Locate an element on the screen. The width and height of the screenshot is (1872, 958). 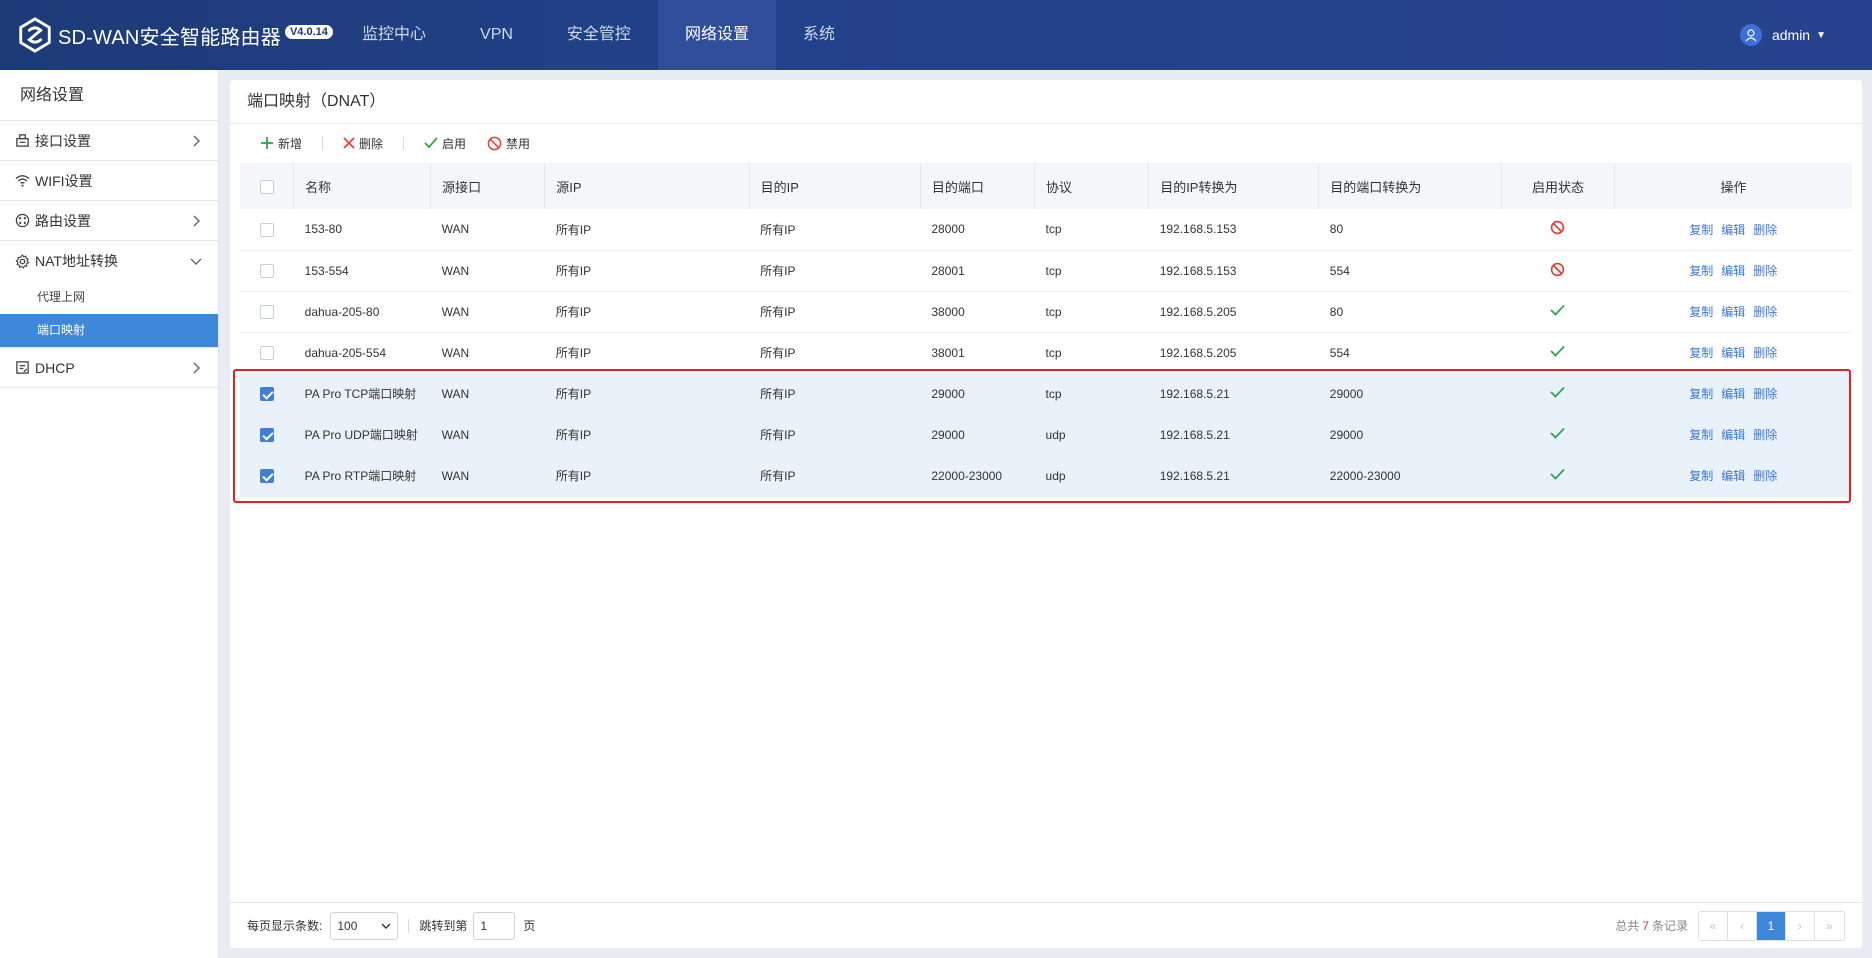
nav-monitor: 监控中心 is located at coordinates (394, 35).